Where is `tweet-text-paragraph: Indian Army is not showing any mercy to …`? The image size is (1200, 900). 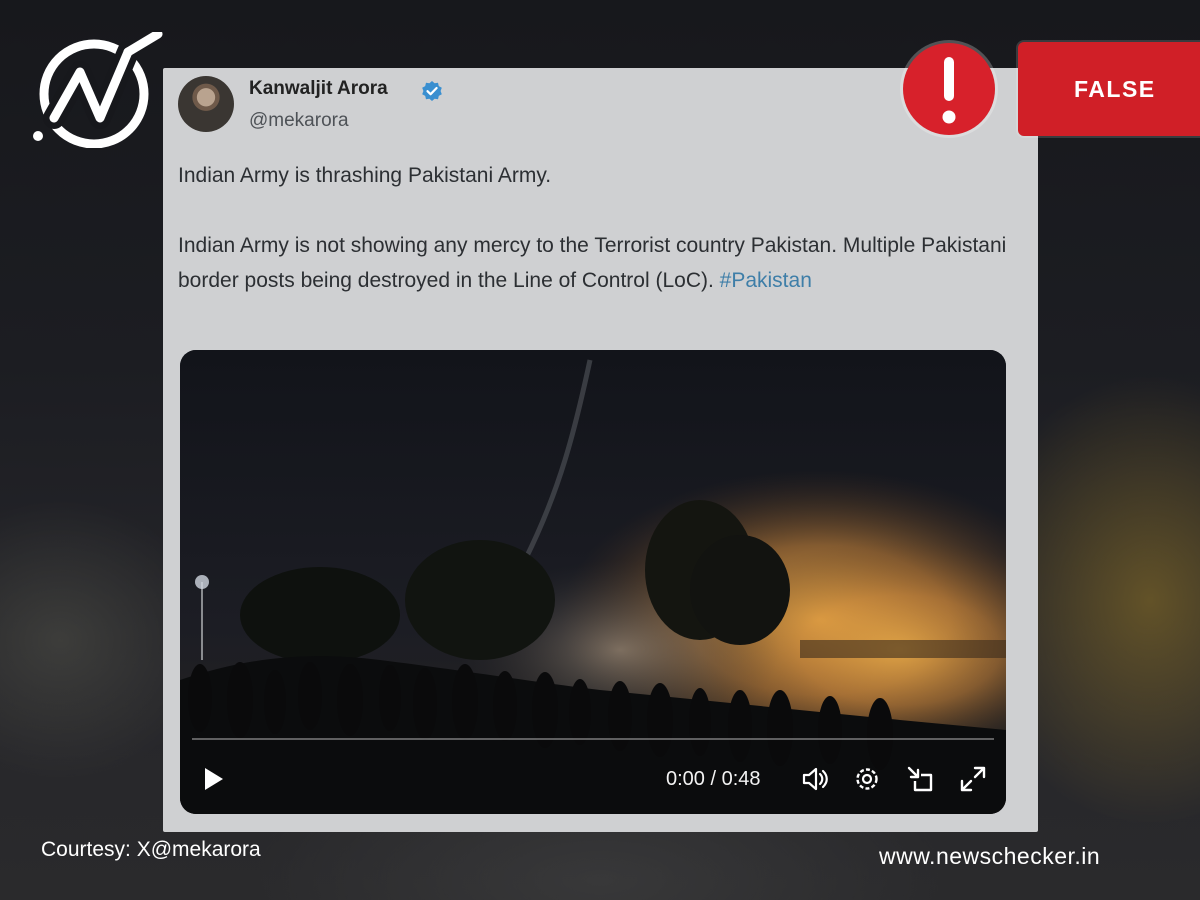
tweet-text-paragraph: Indian Army is not showing any mercy to … is located at coordinates (598, 263).